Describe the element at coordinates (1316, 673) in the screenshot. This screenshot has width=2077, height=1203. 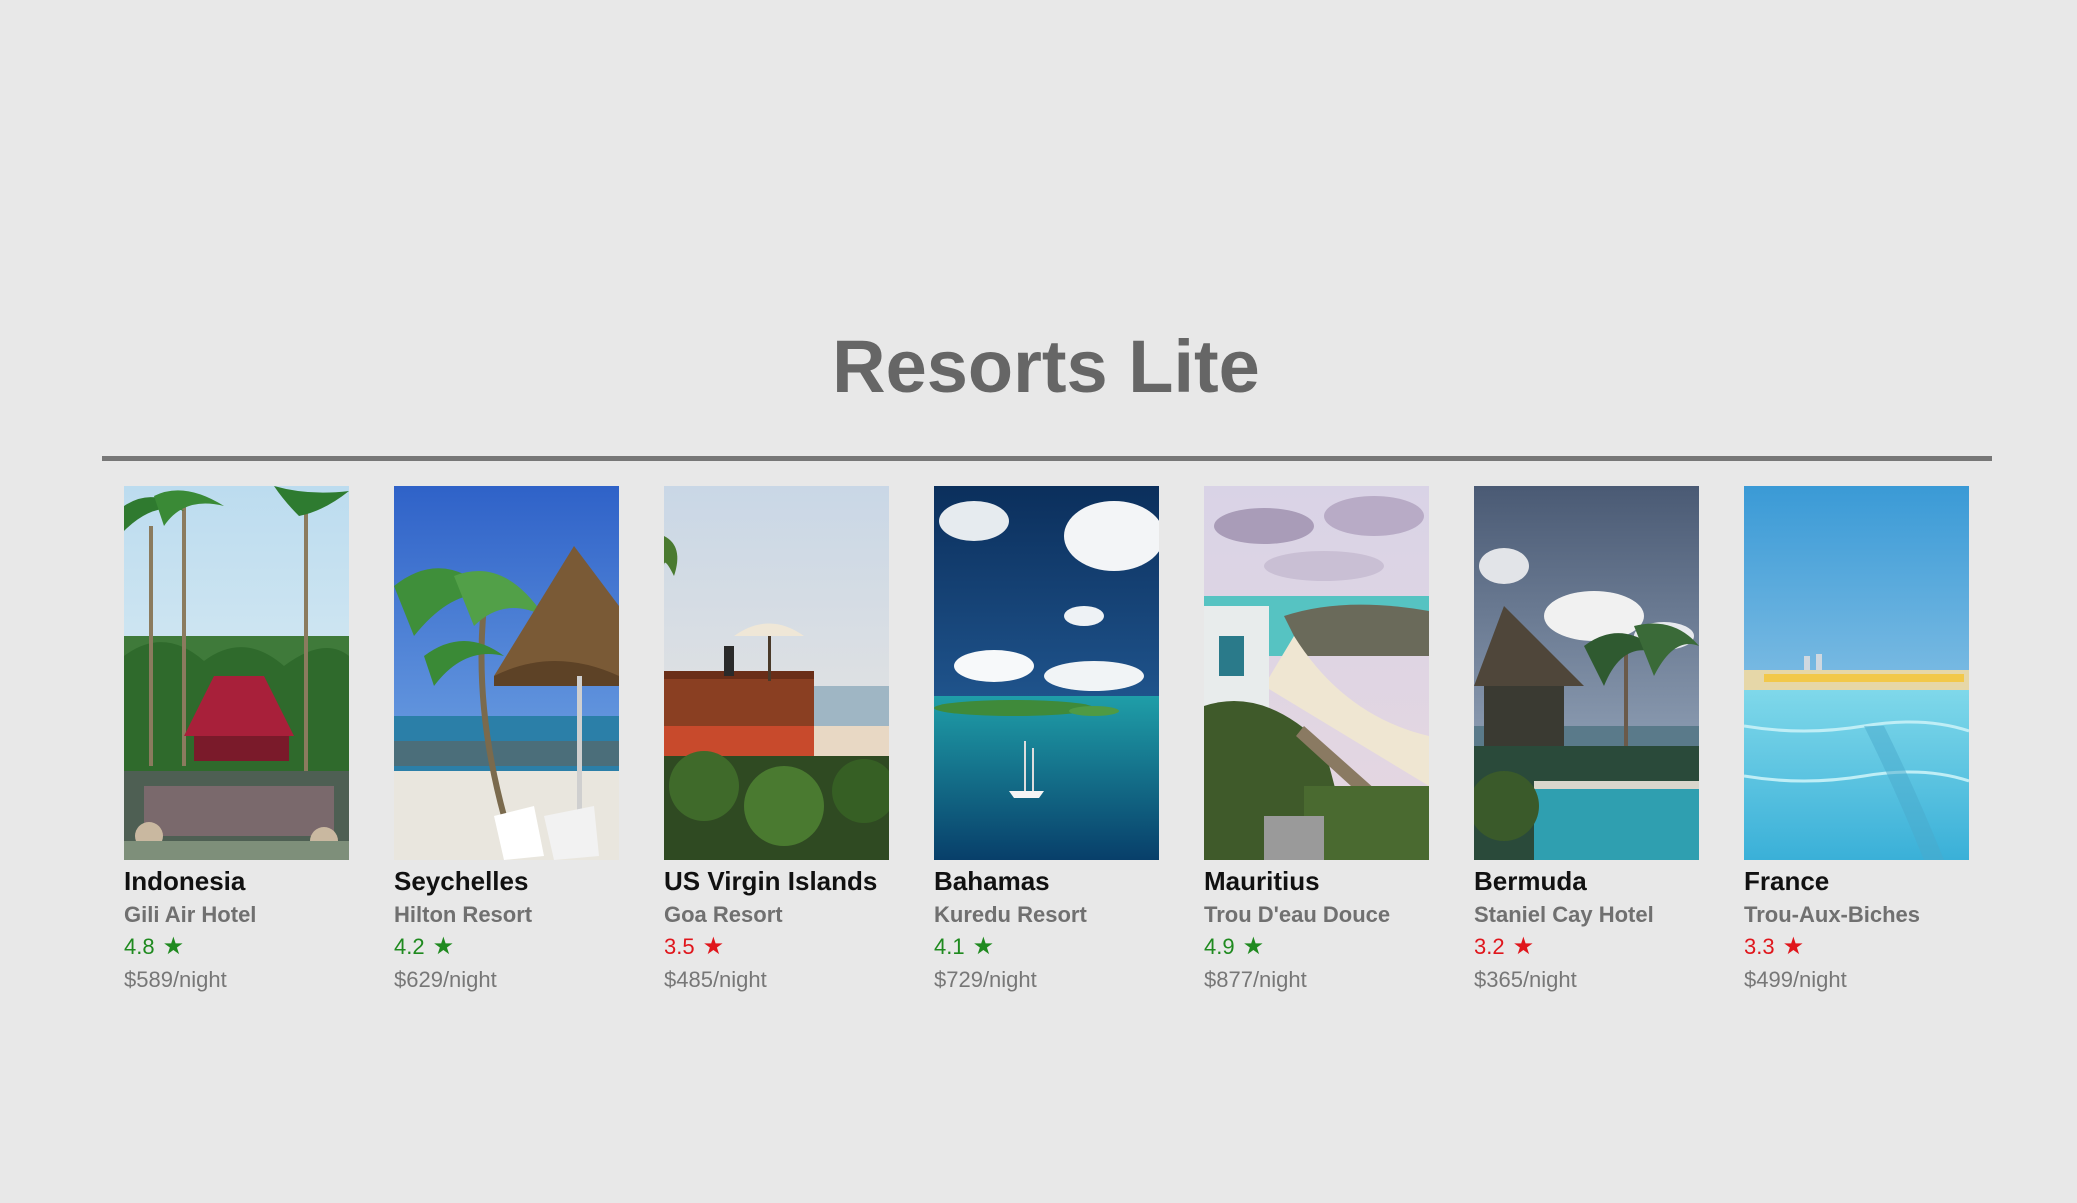
I see `coastal-cliff-photo` at that location.